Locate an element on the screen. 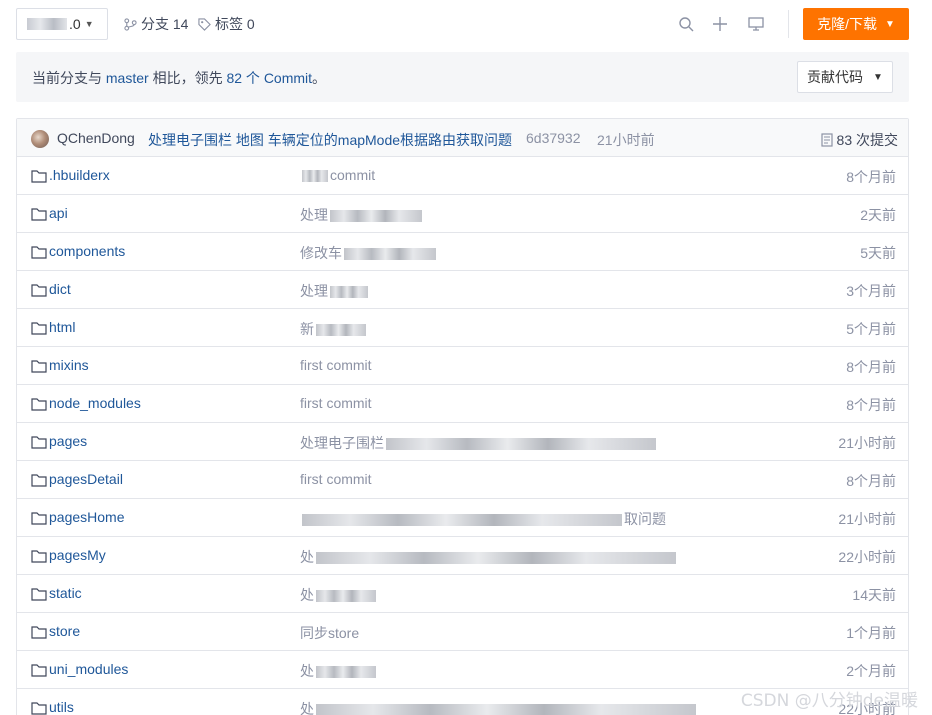 This screenshot has height=715, width=932. file-name-link: node_modules is located at coordinates (95, 403).